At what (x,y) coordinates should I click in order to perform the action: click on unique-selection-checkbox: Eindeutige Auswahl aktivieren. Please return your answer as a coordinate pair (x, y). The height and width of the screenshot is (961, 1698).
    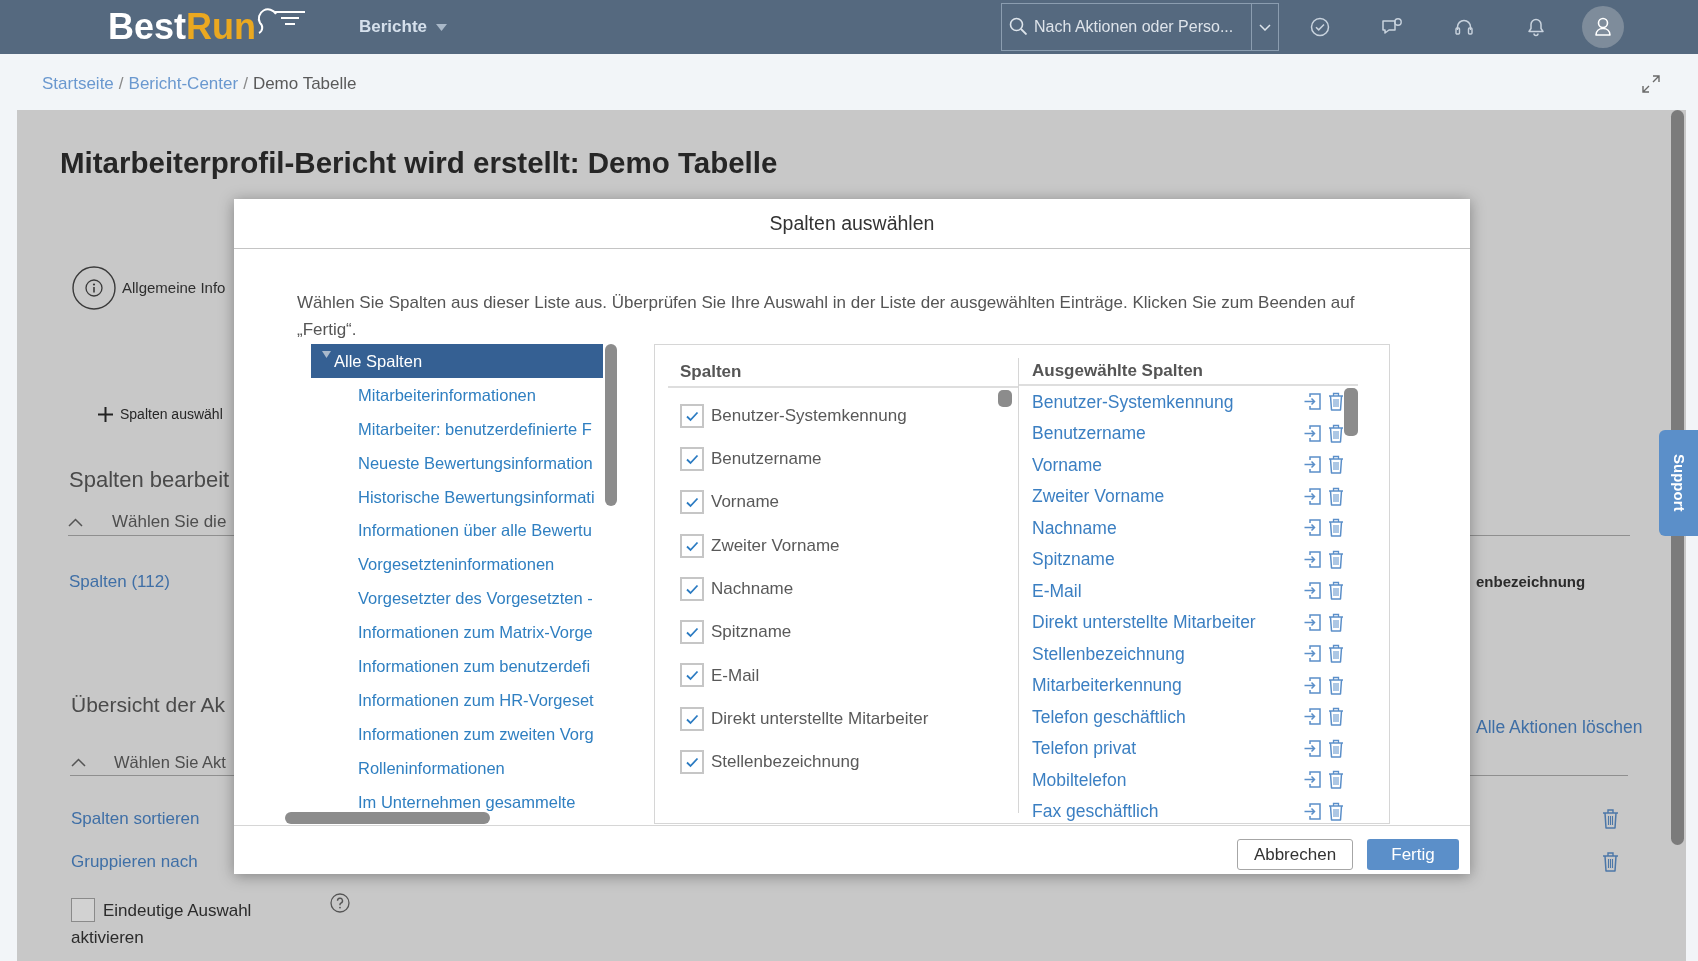
    Looking at the image, I should click on (169, 924).